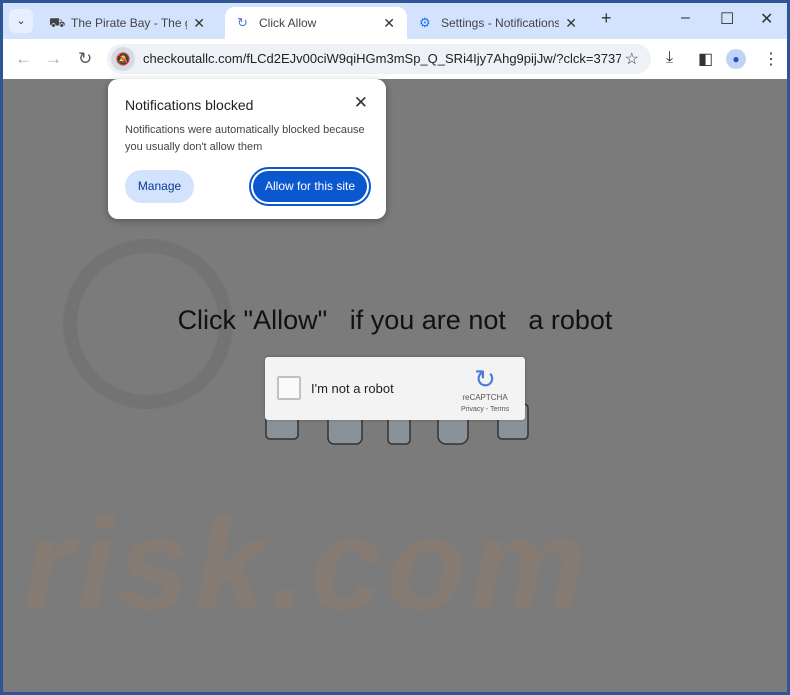 Image resolution: width=790 pixels, height=695 pixels. I want to click on privacy-terms-links: Privacy - Terms, so click(485, 409).